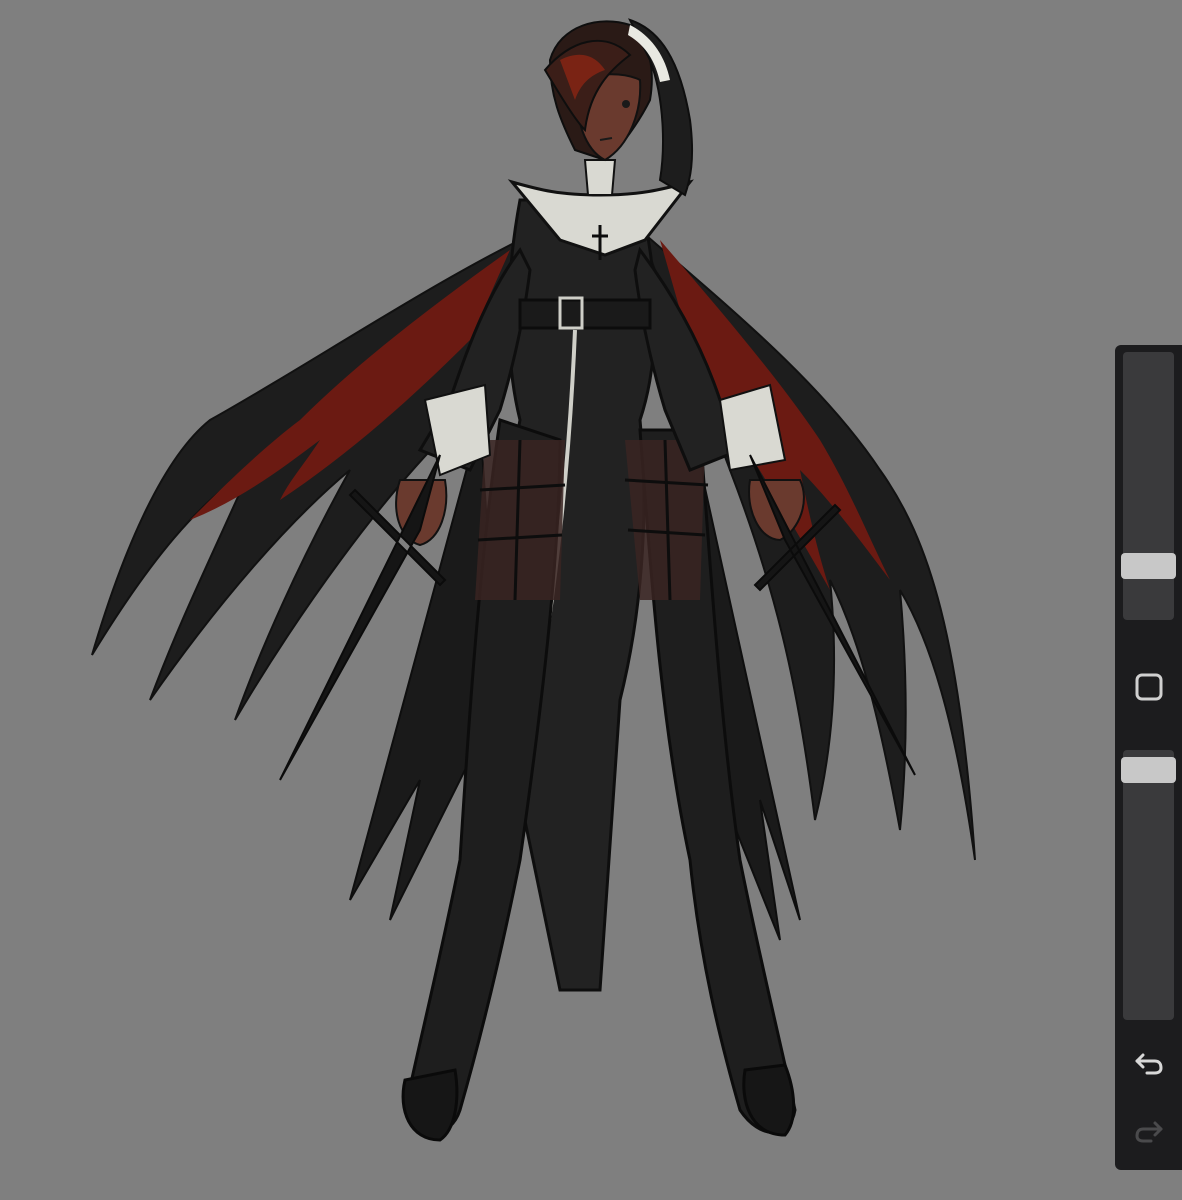 The width and height of the screenshot is (1182, 1200). Describe the element at coordinates (585, 314) in the screenshot. I see `belt` at that location.